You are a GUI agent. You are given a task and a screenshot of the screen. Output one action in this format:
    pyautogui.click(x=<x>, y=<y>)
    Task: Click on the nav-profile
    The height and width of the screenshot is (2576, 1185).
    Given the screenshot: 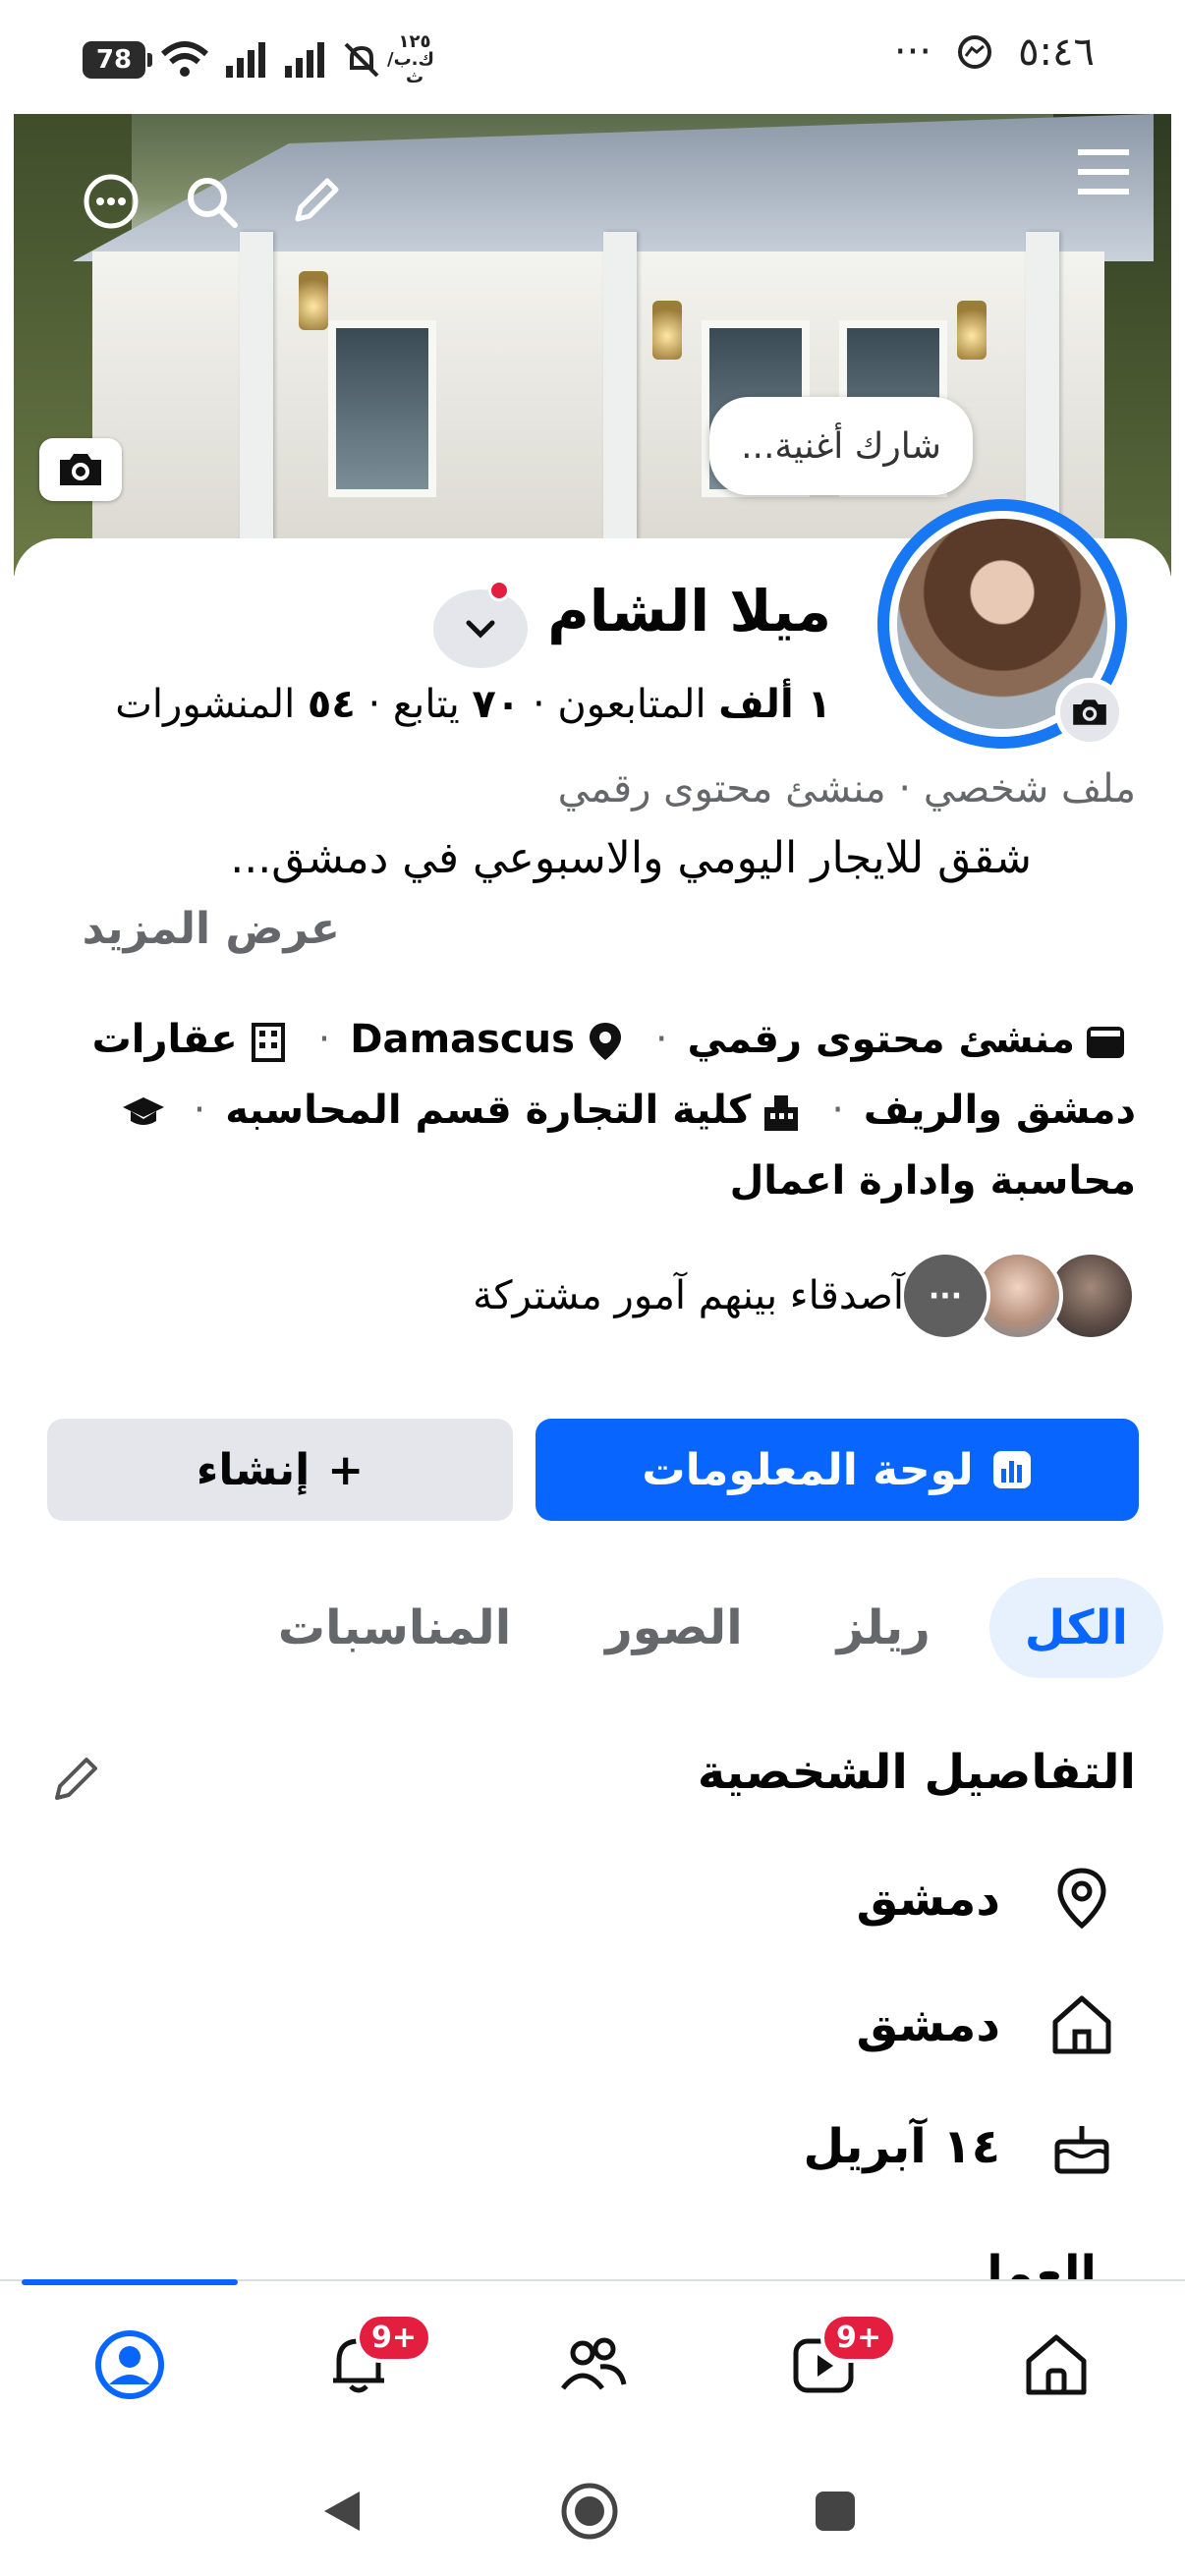 What is the action you would take?
    pyautogui.click(x=130, y=2365)
    